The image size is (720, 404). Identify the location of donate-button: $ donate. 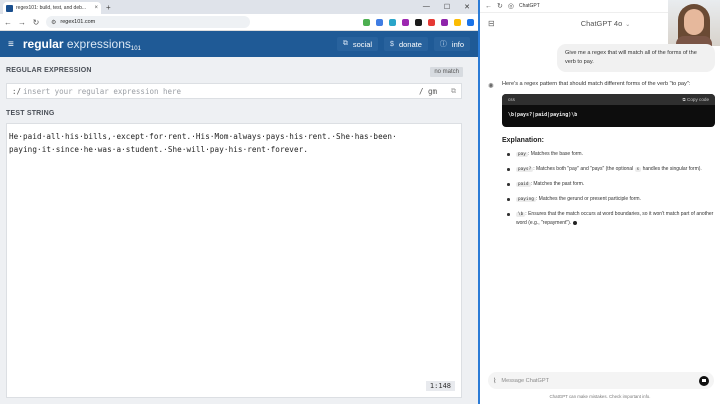
(406, 44).